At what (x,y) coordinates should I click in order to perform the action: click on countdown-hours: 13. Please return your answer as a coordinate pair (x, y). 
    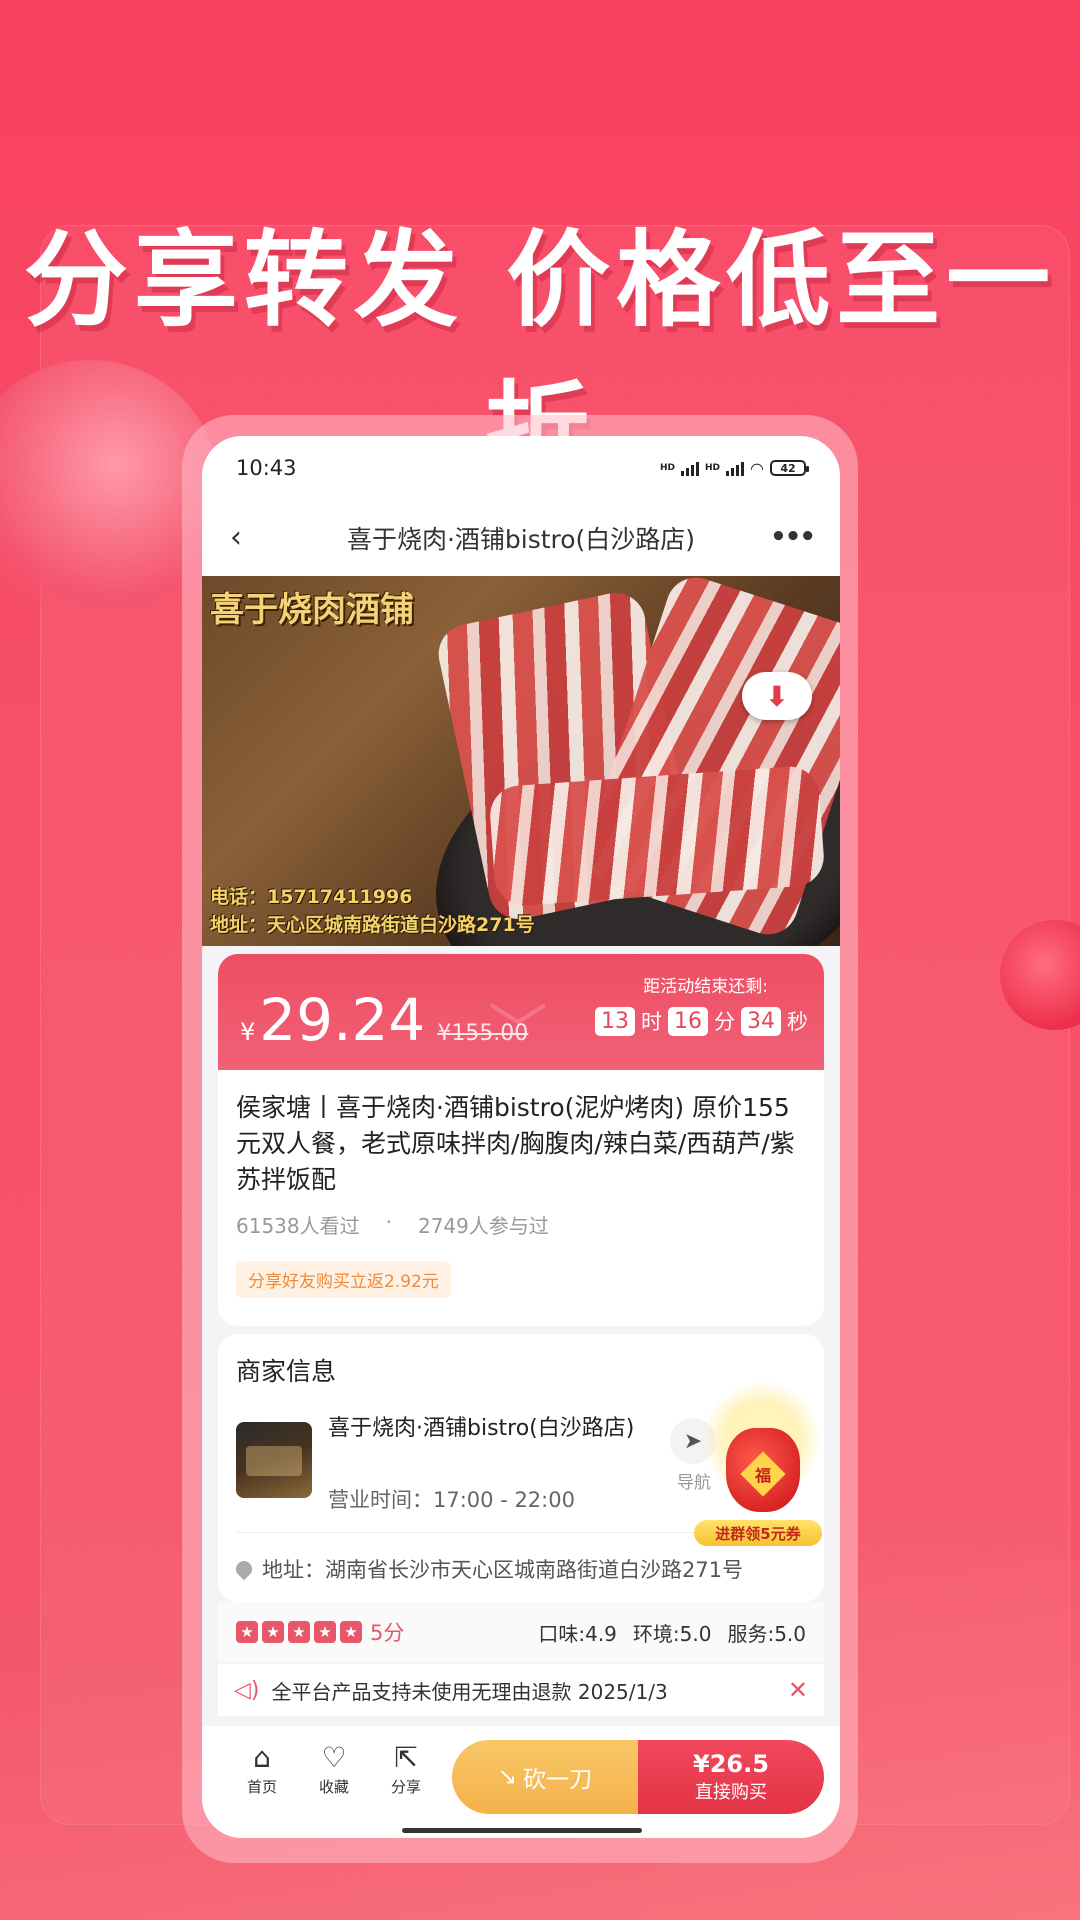
    Looking at the image, I should click on (615, 1021).